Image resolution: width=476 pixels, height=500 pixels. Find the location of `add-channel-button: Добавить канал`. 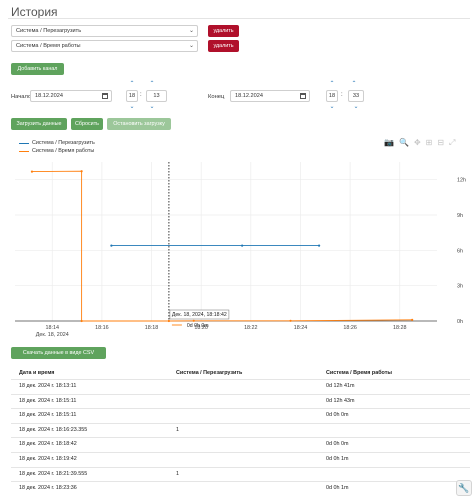

add-channel-button: Добавить канал is located at coordinates (37, 69).